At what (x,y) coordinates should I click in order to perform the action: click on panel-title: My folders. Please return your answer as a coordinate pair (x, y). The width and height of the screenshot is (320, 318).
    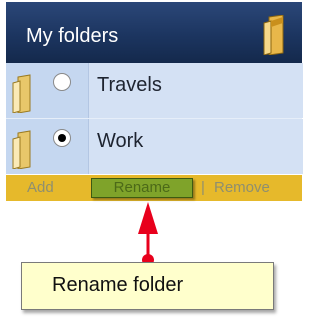
    Looking at the image, I should click on (72, 36).